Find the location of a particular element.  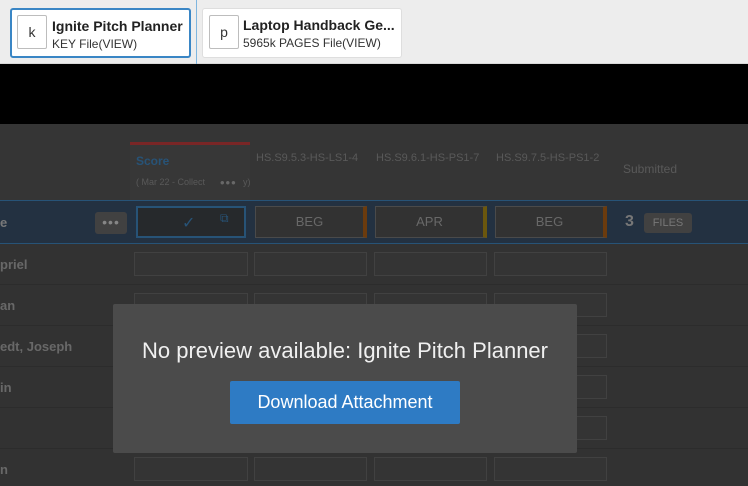

attachment-card-ignite: k Ignite Pitch Planner KEY File(VIEW) is located at coordinates (100, 33).